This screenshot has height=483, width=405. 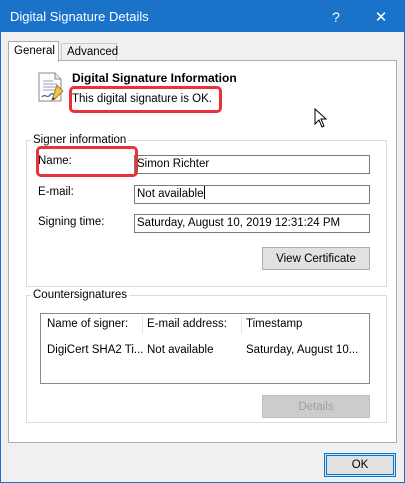 What do you see at coordinates (194, 326) in the screenshot?
I see `column-header-email: E-mail address:` at bounding box center [194, 326].